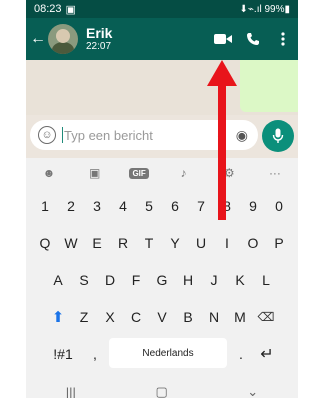  I want to click on contact-last-seen: 22:07, so click(99, 47).